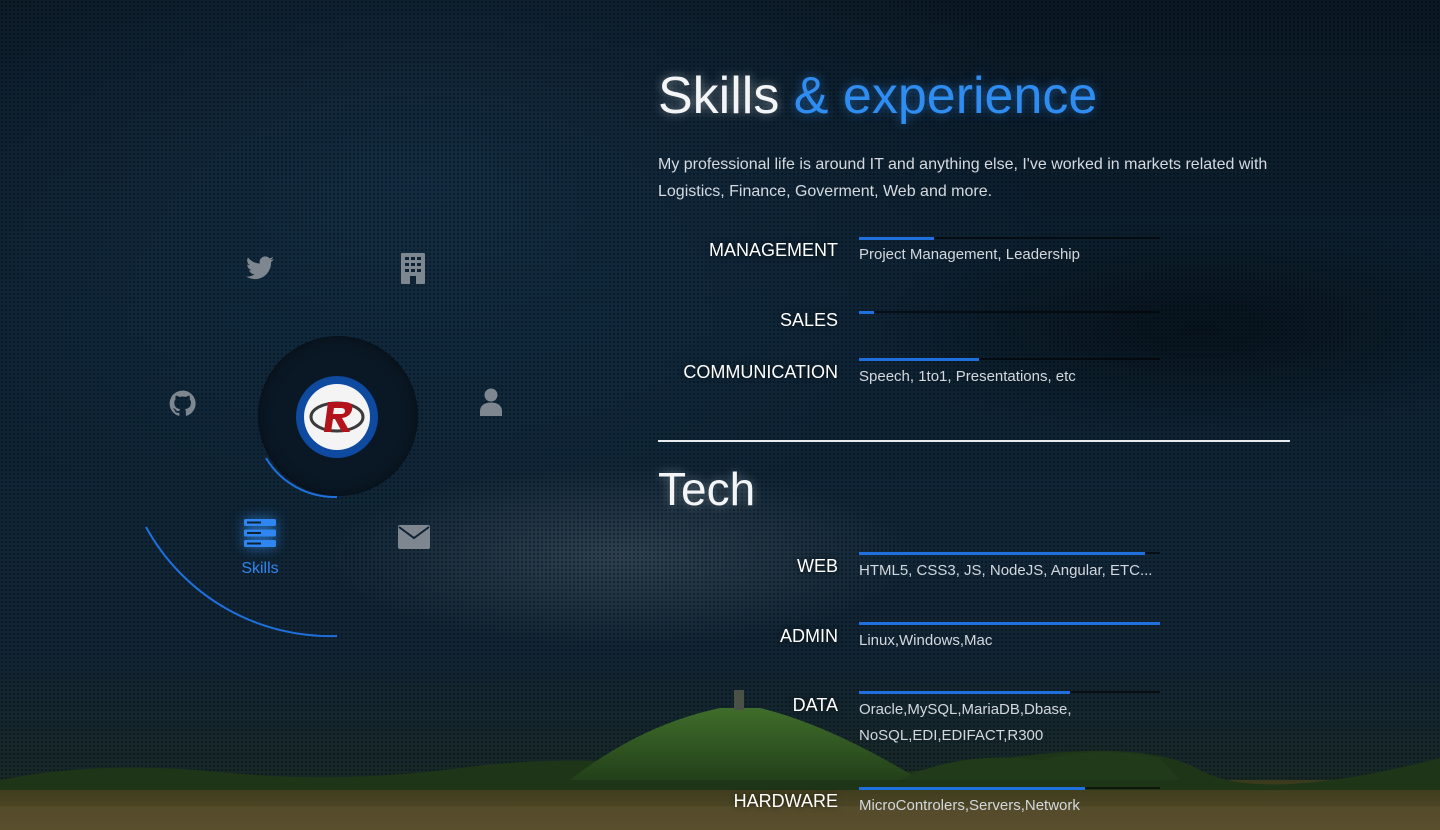  Describe the element at coordinates (945, 96) in the screenshot. I see `title-accent: & experience` at that location.